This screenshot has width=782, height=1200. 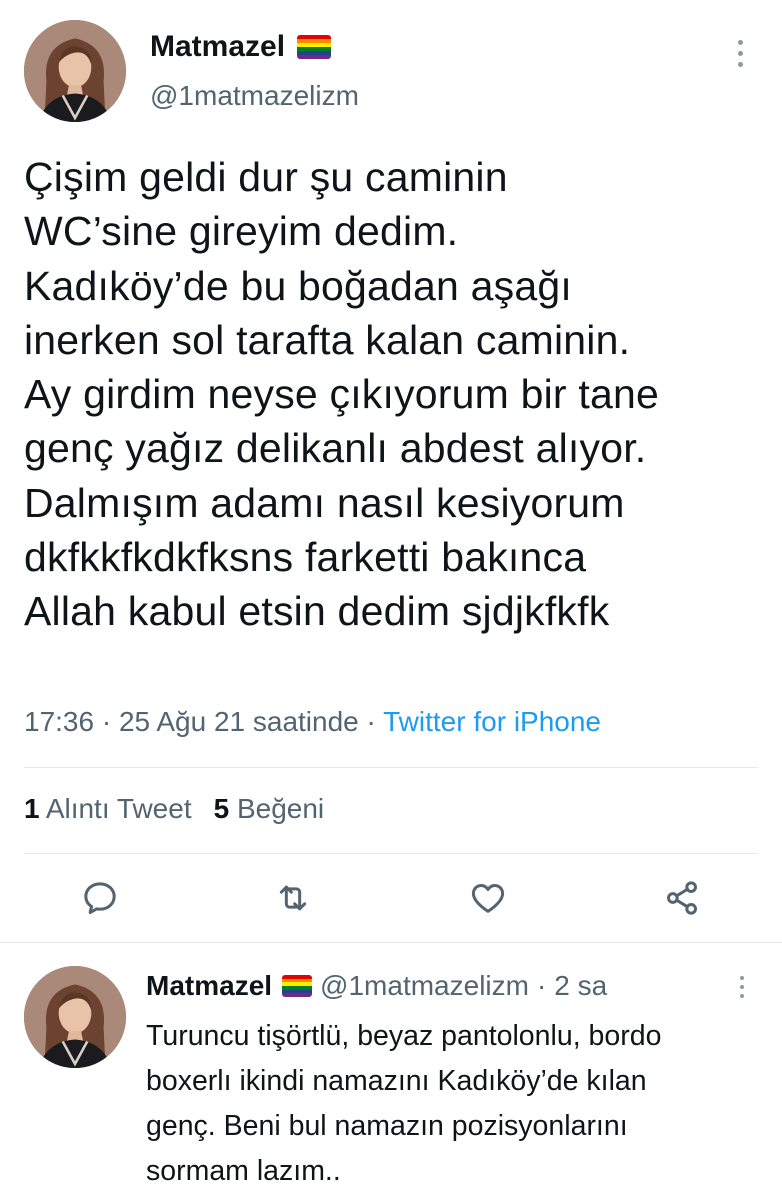 I want to click on reply-text-line: genç. Beni bul namazın pozisyonlarını, so click(x=387, y=1126).